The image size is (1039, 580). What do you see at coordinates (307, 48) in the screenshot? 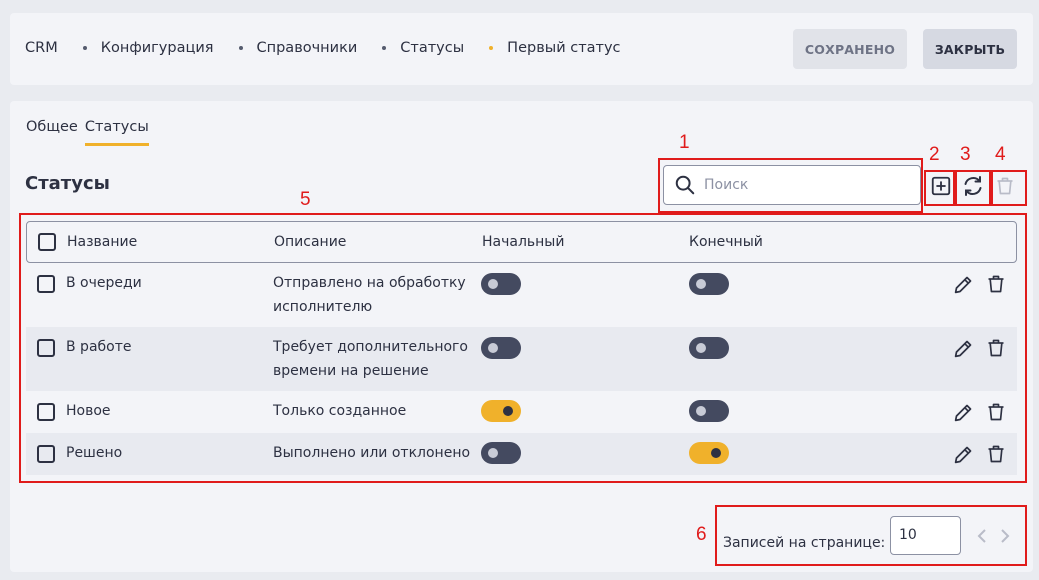
I see `breadcrumb-item-directories: Справочники` at bounding box center [307, 48].